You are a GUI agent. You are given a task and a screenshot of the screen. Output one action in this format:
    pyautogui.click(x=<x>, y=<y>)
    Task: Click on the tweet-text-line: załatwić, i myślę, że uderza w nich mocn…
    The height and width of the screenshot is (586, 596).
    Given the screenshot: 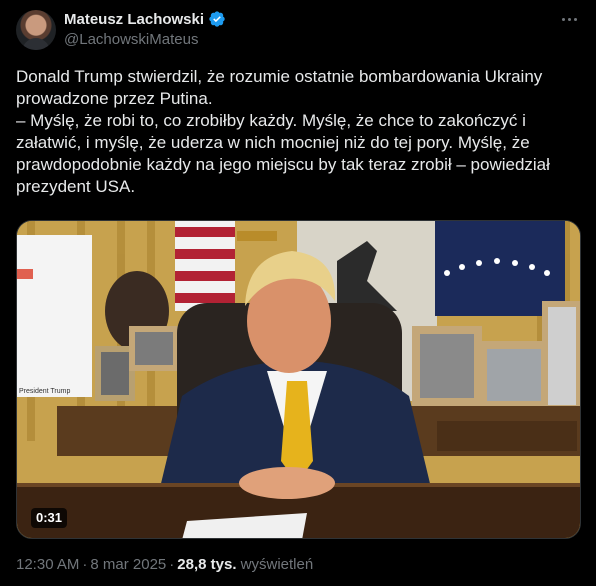 What is the action you would take?
    pyautogui.click(x=273, y=142)
    